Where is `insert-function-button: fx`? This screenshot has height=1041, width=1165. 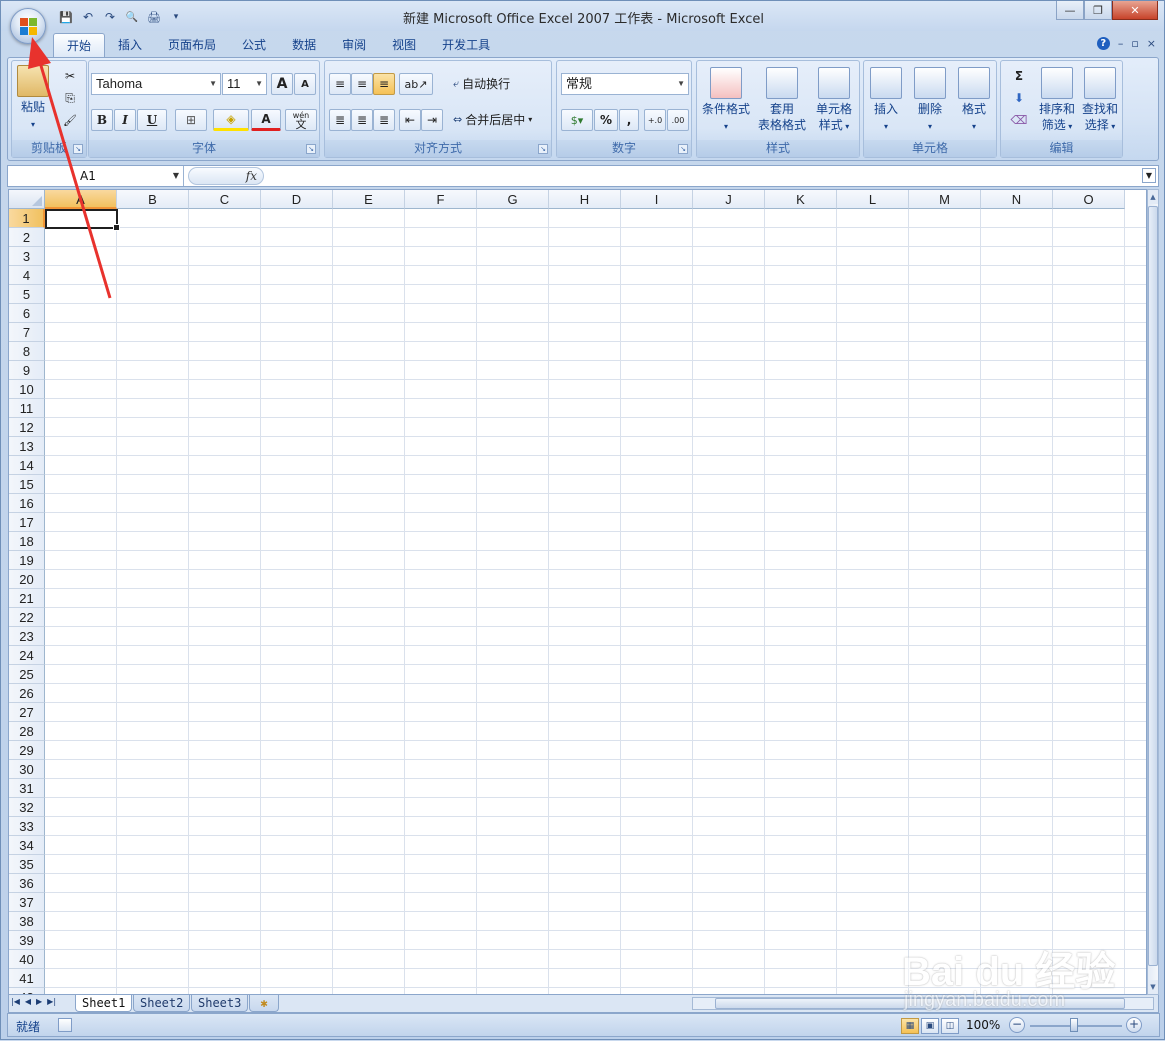 insert-function-button: fx is located at coordinates (226, 176).